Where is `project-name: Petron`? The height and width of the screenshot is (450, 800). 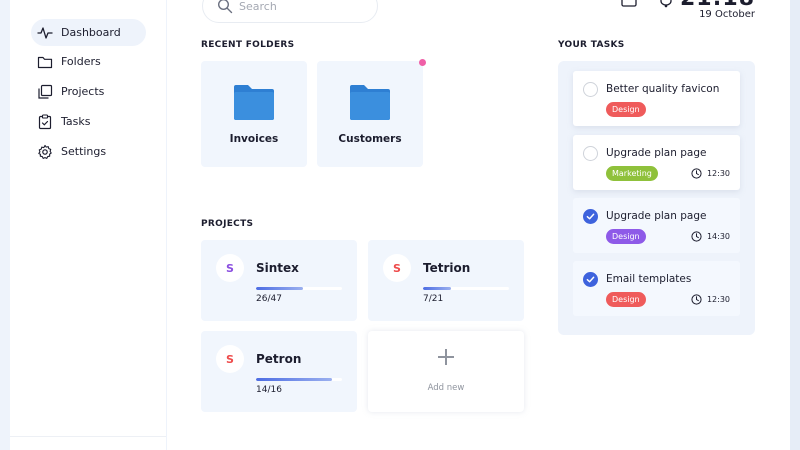
project-name: Petron is located at coordinates (279, 359).